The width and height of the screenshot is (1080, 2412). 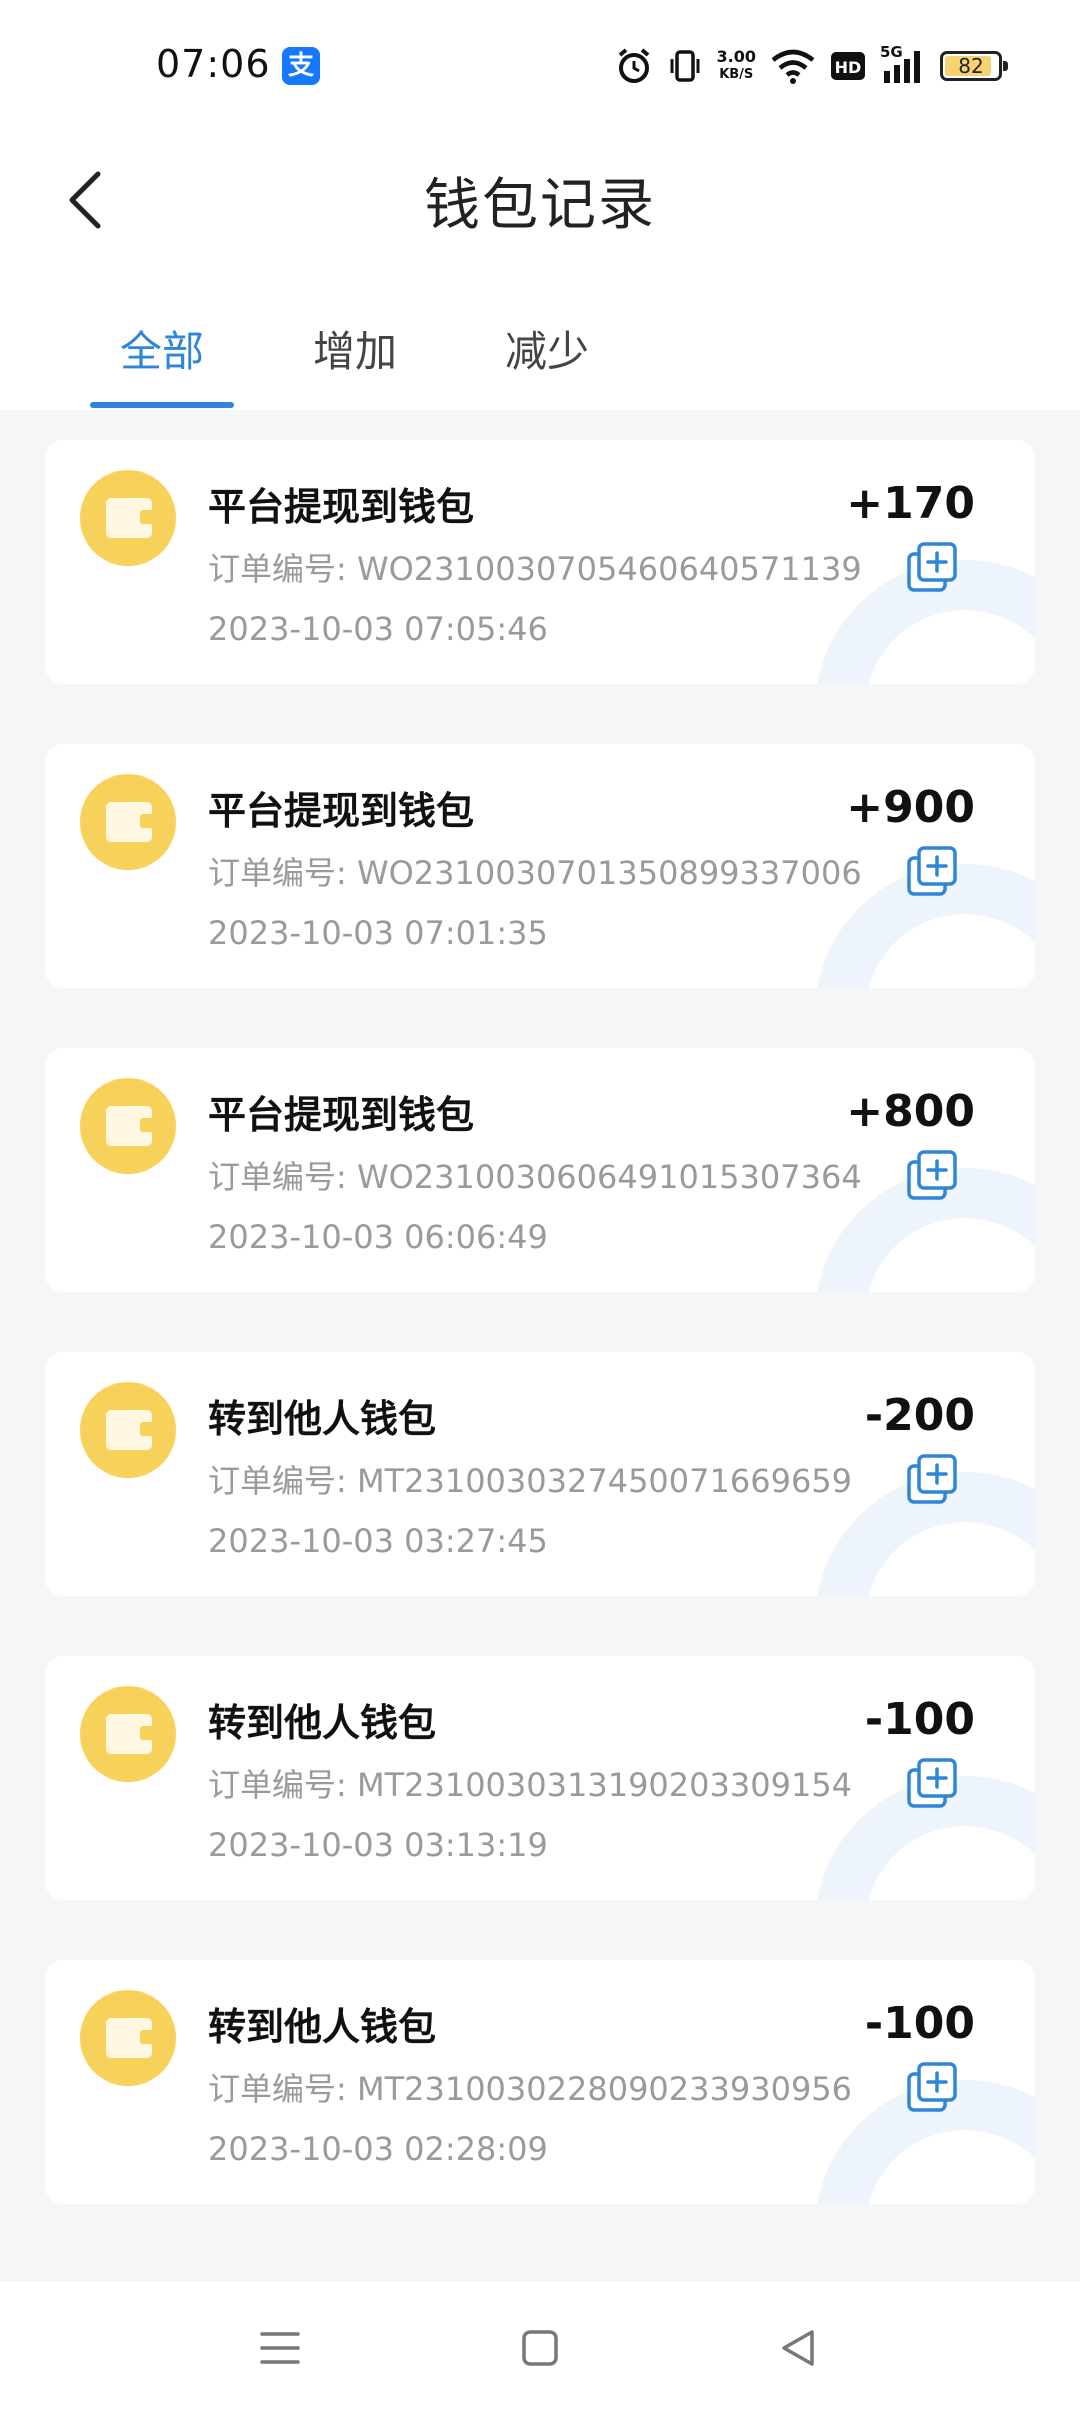 I want to click on svg-text: HD, so click(x=848, y=67).